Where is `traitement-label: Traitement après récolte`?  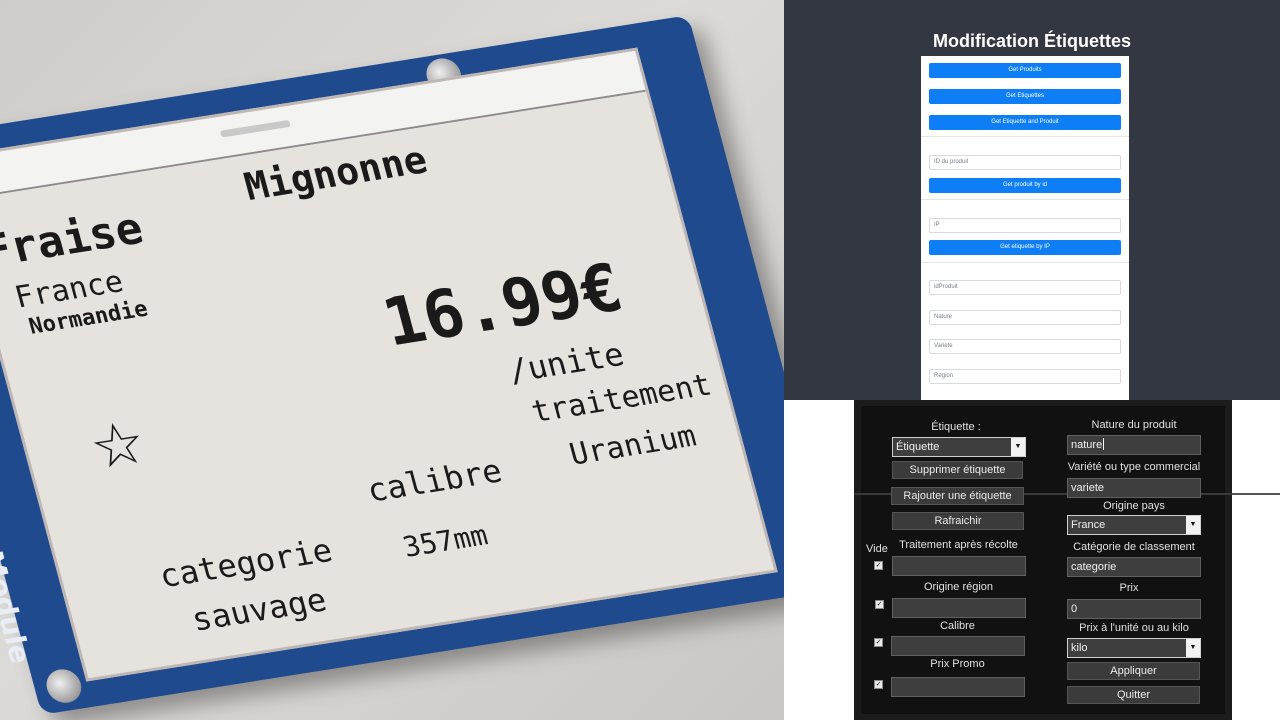
traitement-label: Traitement après récolte is located at coordinates (958, 545).